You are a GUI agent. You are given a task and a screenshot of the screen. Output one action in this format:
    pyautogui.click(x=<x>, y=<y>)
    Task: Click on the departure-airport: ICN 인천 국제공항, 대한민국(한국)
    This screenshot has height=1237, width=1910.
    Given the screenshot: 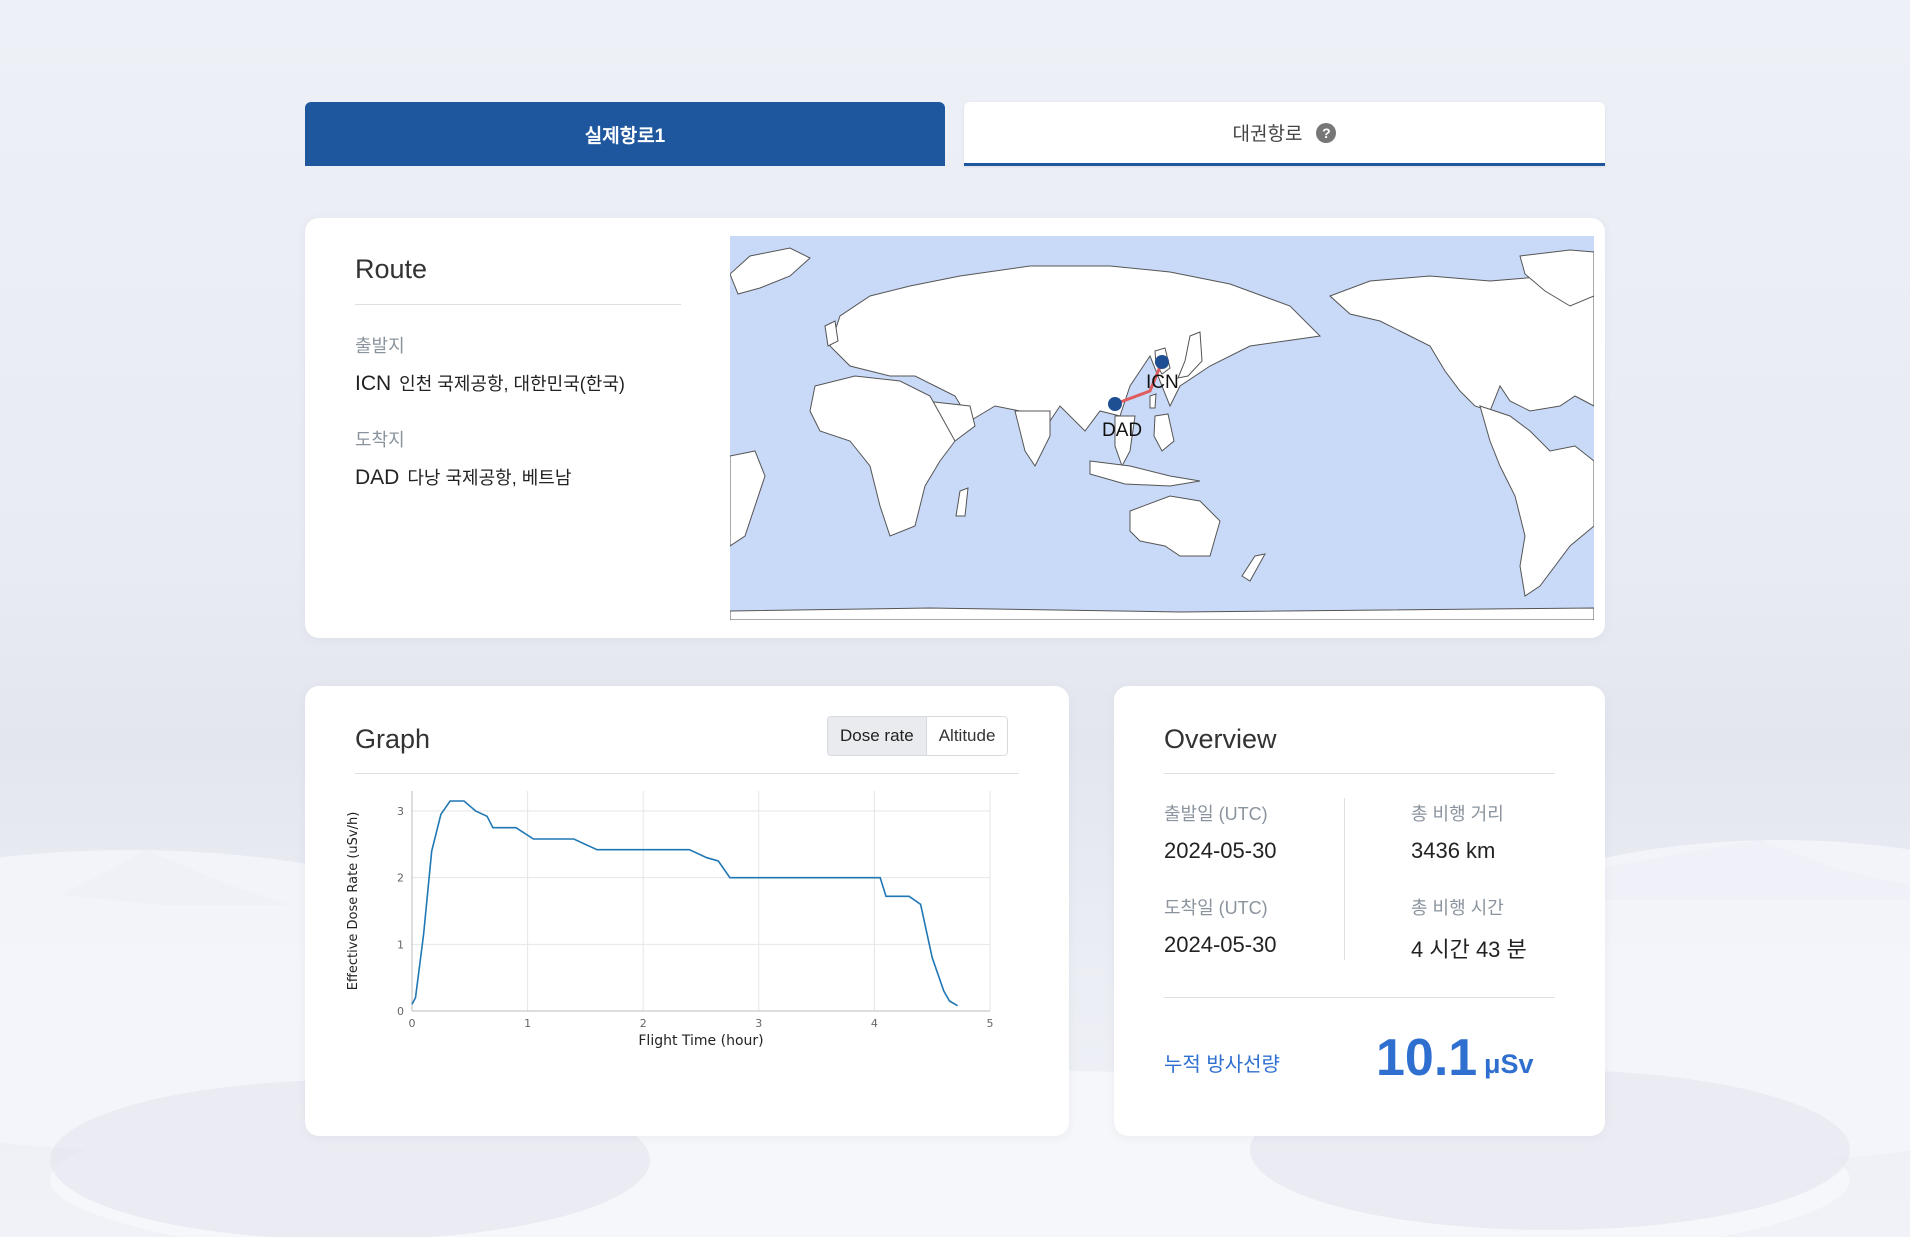 What is the action you would take?
    pyautogui.click(x=490, y=383)
    